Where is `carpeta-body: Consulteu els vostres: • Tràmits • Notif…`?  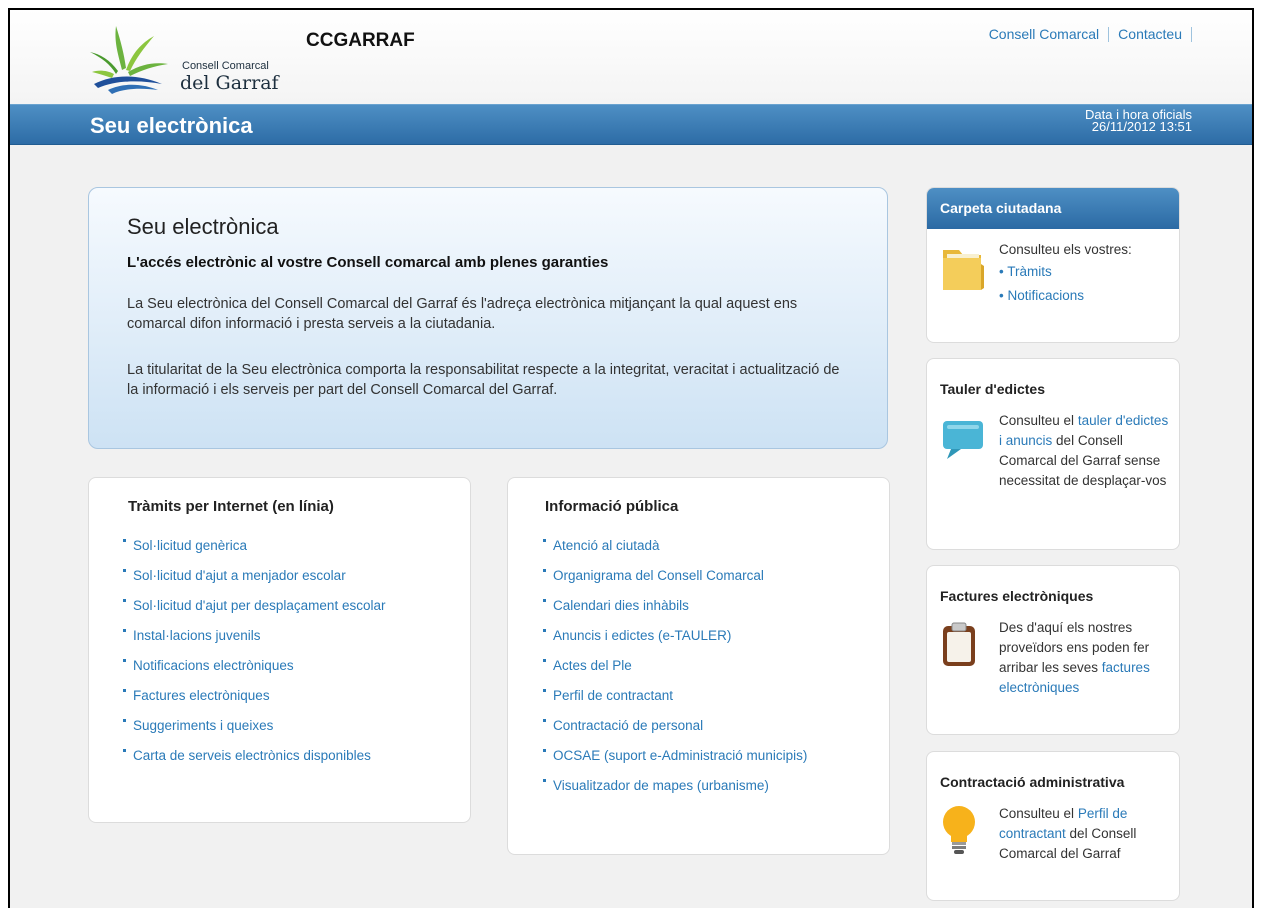
carpeta-body: Consulteu els vostres: • Tràmits • Notif… is located at coordinates (1084, 274).